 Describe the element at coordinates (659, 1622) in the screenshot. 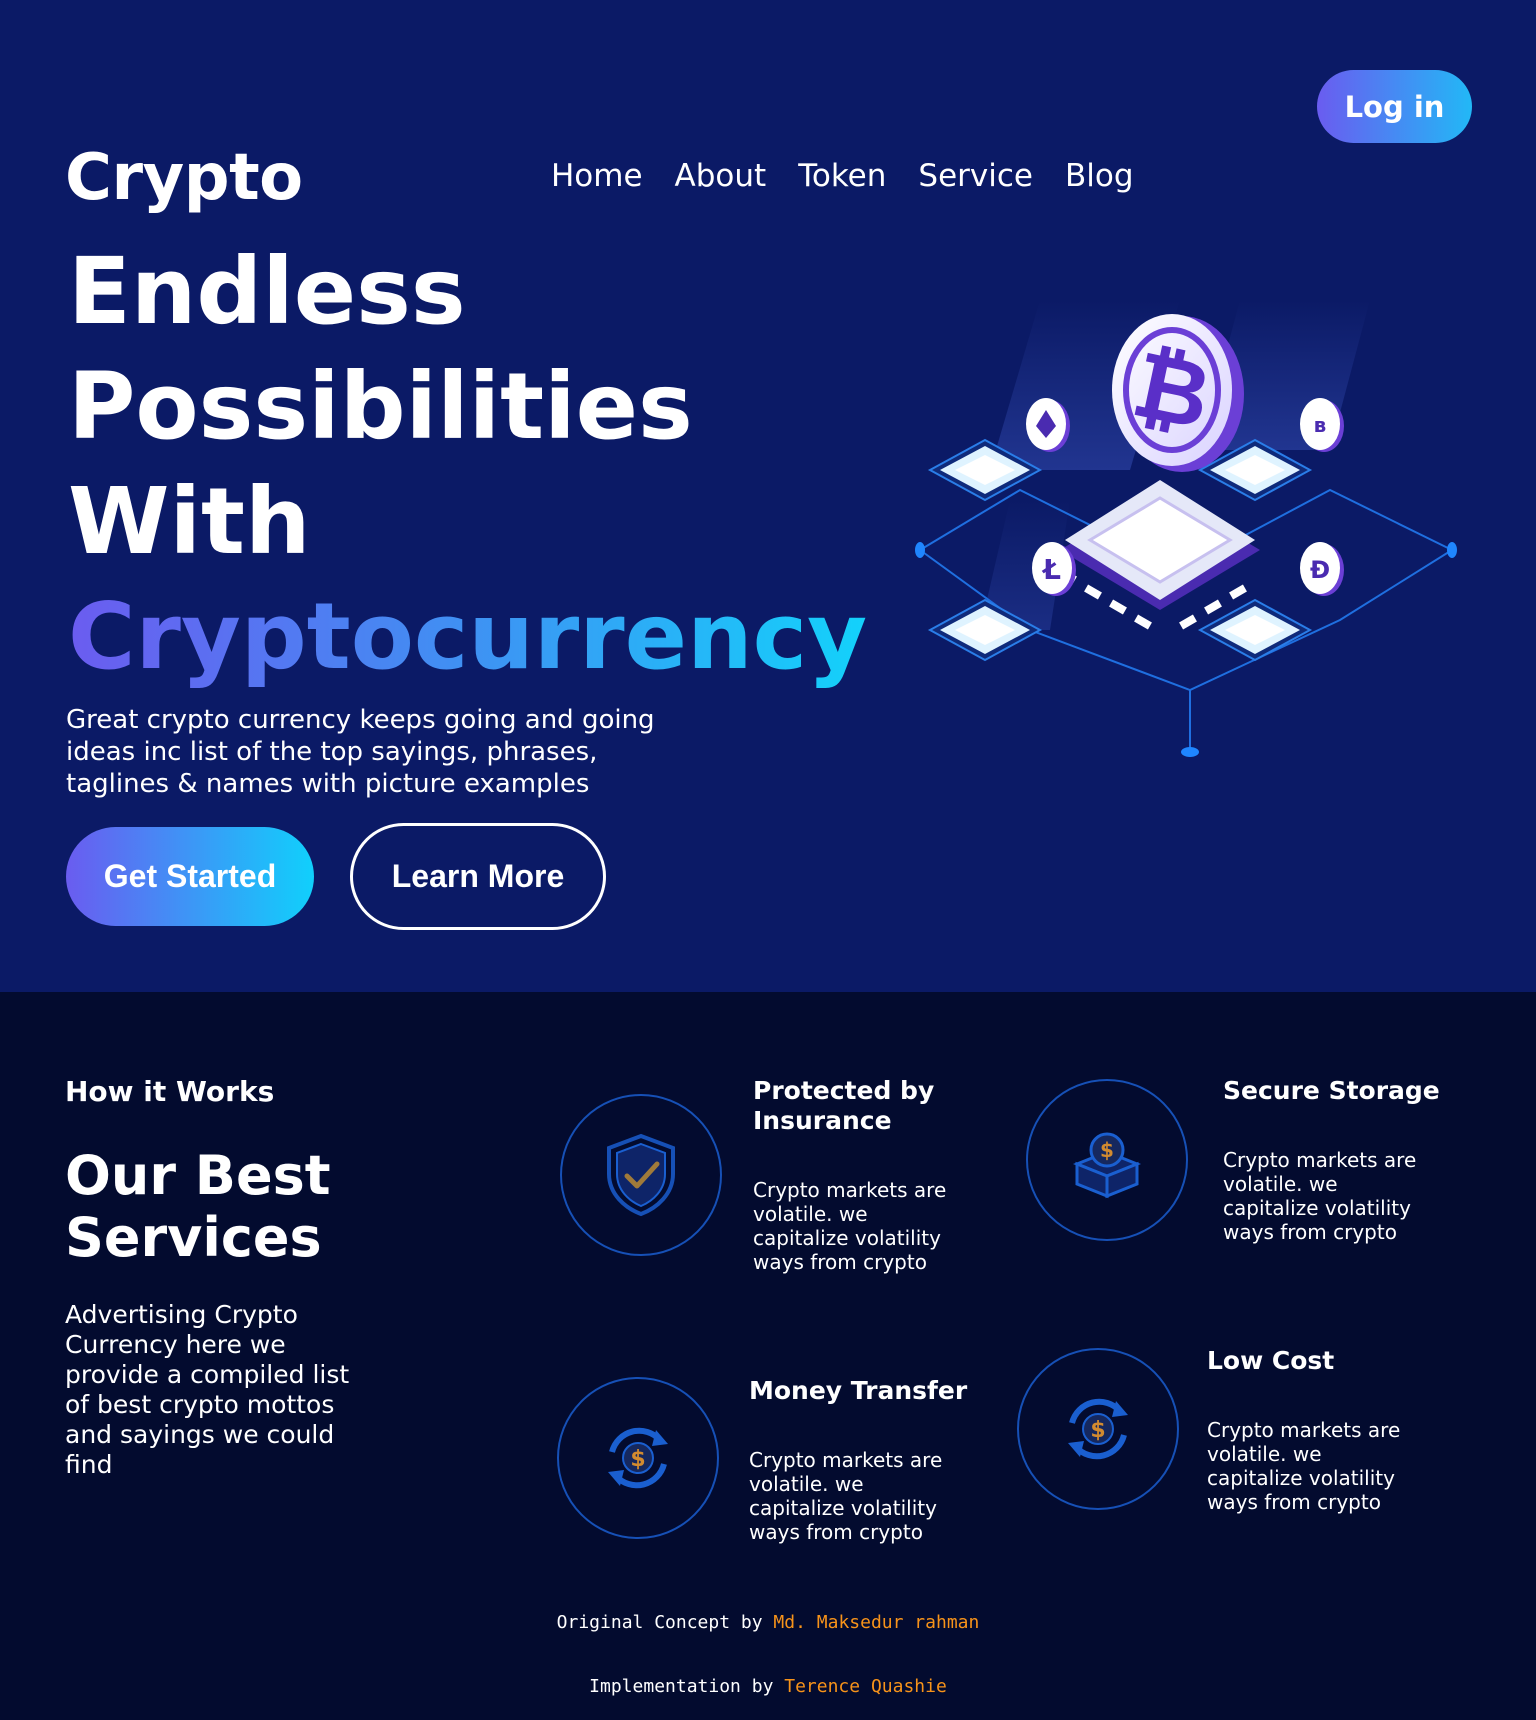

I see `credit-concept-label: Original Concept by` at that location.